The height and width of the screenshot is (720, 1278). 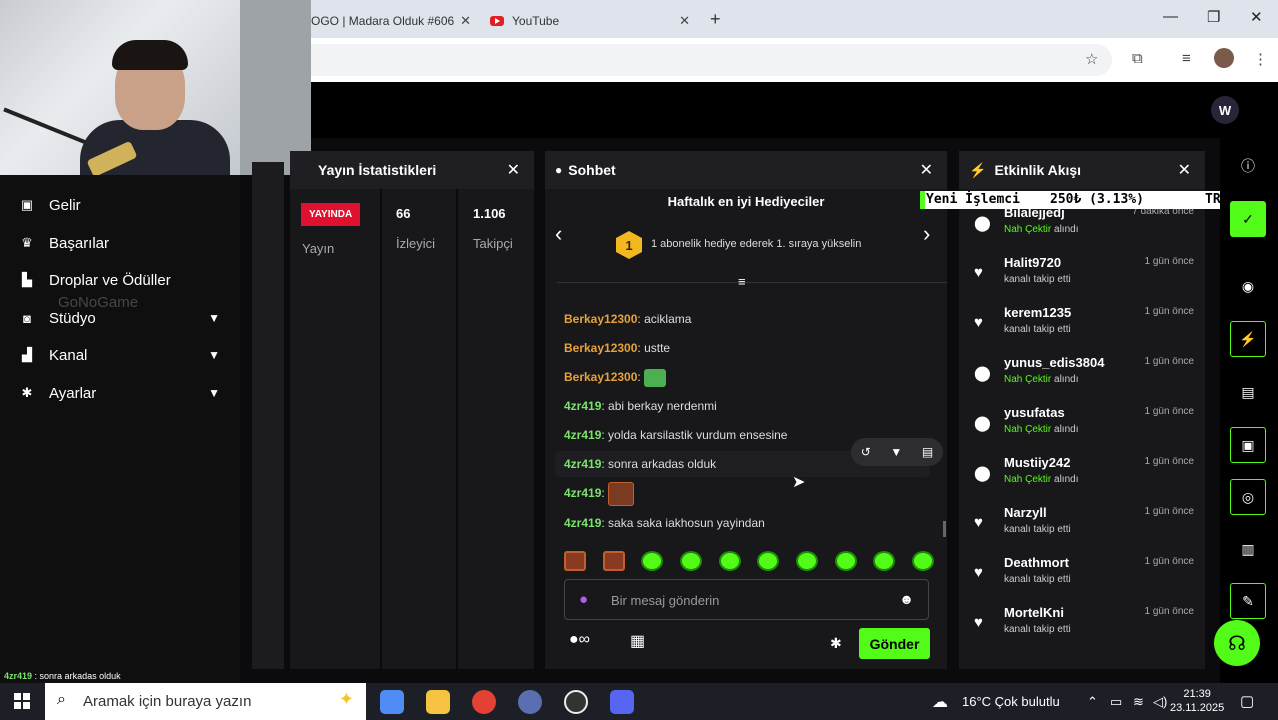 I want to click on support-icon: ☊, so click(x=1237, y=643).